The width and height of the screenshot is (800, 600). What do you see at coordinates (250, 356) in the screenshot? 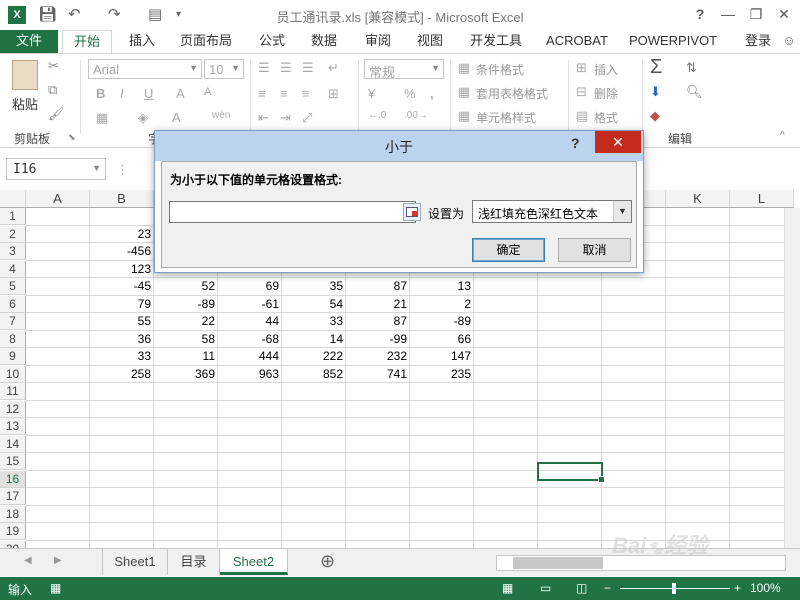
I see `cell-d9: 444` at bounding box center [250, 356].